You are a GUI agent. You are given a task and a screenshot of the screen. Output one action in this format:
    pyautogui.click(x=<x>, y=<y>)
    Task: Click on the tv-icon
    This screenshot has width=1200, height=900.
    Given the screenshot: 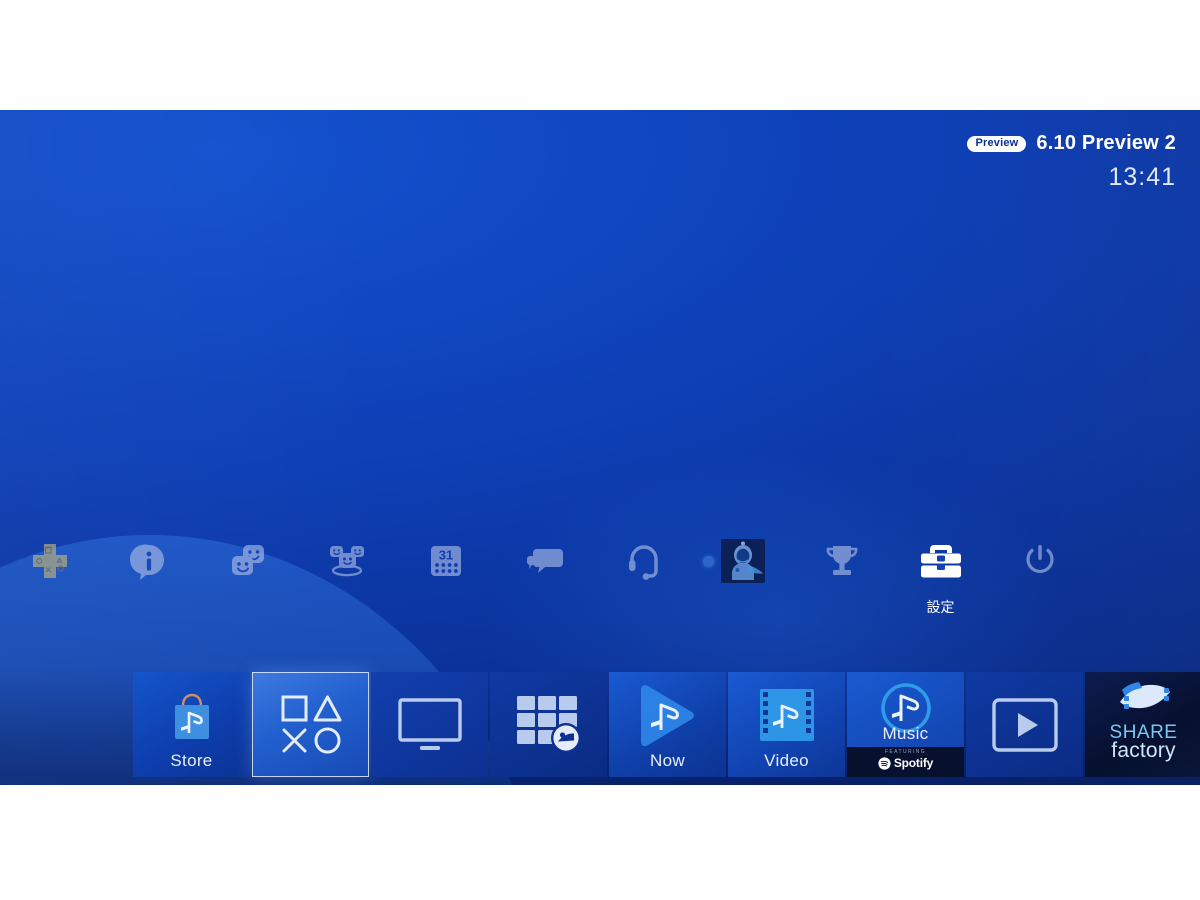 What is the action you would take?
    pyautogui.click(x=429, y=724)
    